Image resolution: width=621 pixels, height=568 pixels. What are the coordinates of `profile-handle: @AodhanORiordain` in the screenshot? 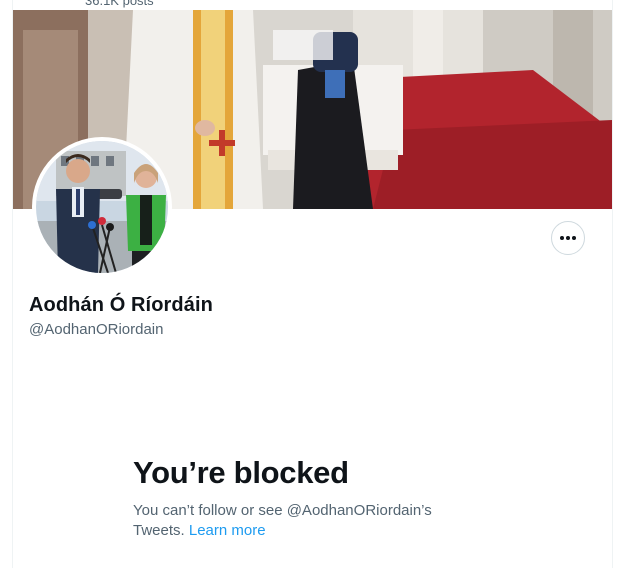 It's located at (96, 329).